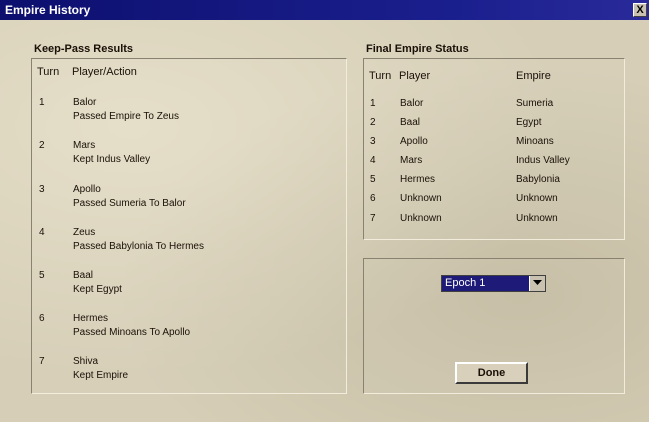 Image resolution: width=649 pixels, height=422 pixels. Describe the element at coordinates (129, 203) in the screenshot. I see `keep-pass-action: Passed Sumeria To Balor` at that location.